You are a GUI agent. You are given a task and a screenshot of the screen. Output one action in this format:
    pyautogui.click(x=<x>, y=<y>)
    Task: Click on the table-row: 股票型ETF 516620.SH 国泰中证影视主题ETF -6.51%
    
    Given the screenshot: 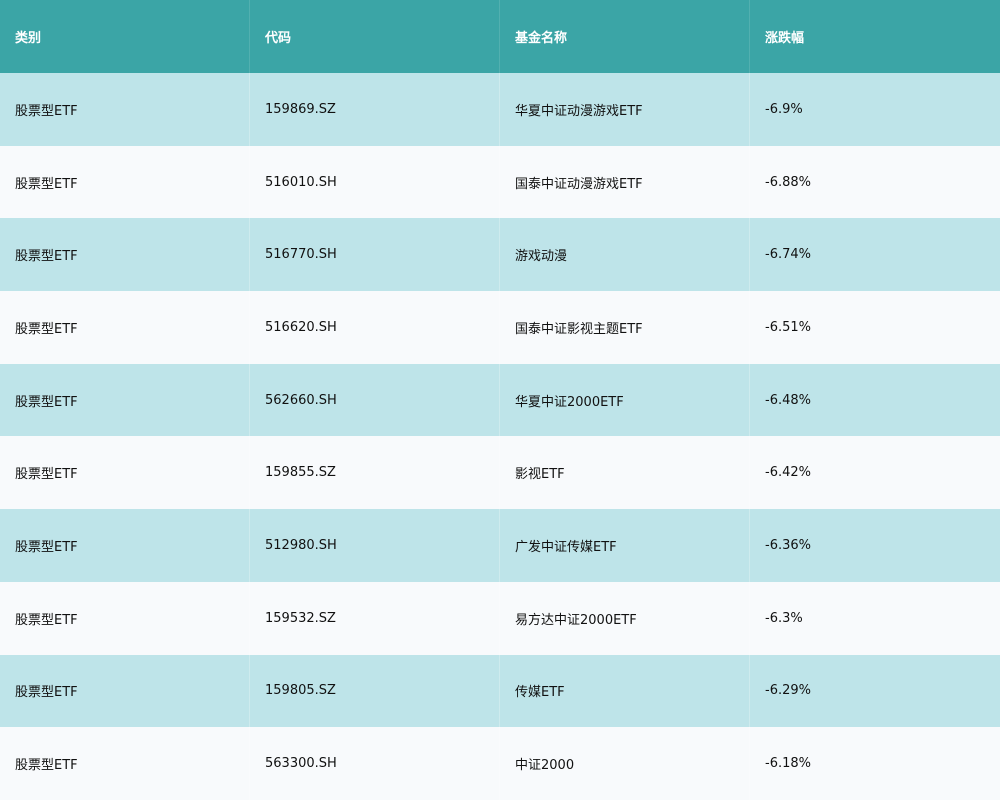 What is the action you would take?
    pyautogui.click(x=500, y=327)
    